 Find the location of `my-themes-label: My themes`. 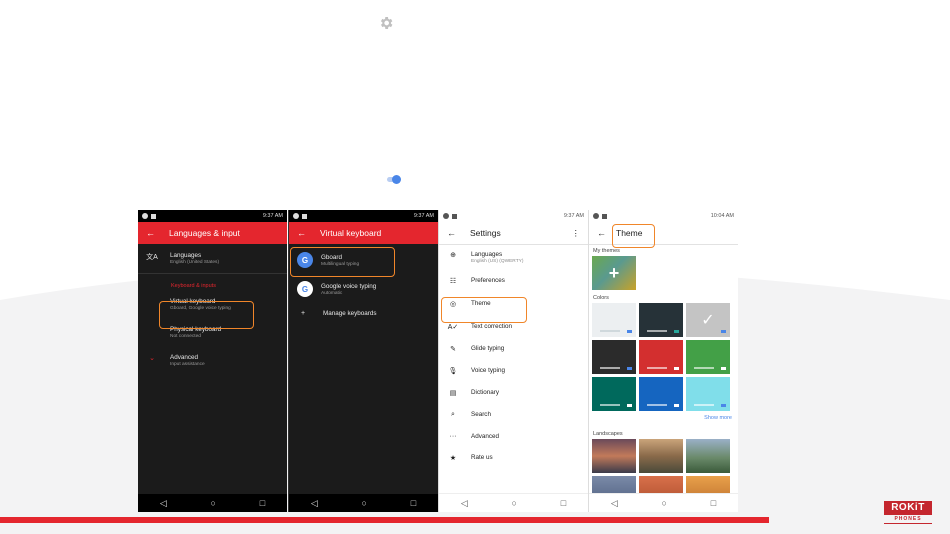

my-themes-label: My themes is located at coordinates (606, 251).